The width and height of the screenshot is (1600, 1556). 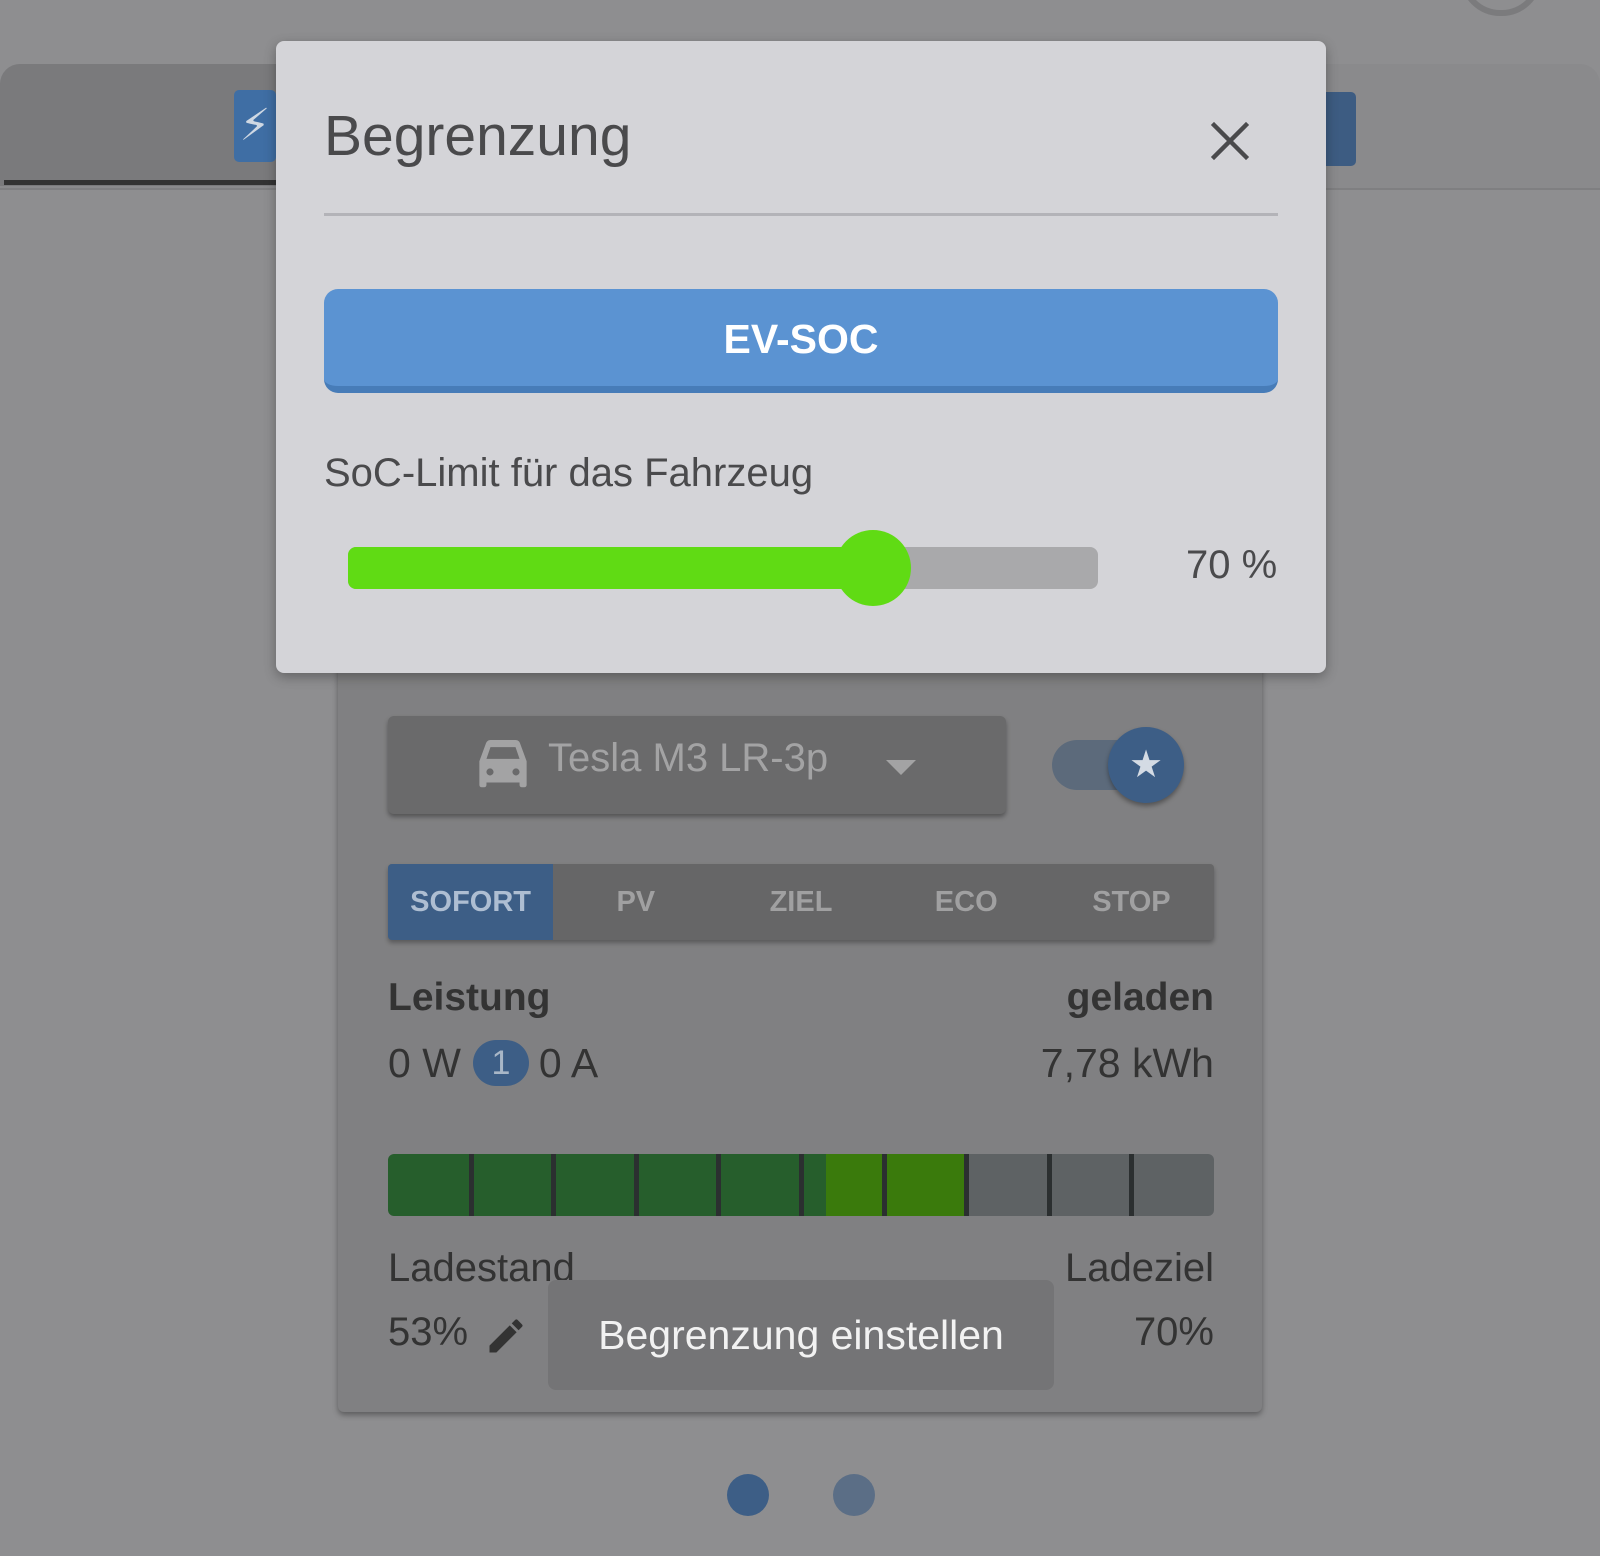 I want to click on star-icon: ★, so click(x=1146, y=765).